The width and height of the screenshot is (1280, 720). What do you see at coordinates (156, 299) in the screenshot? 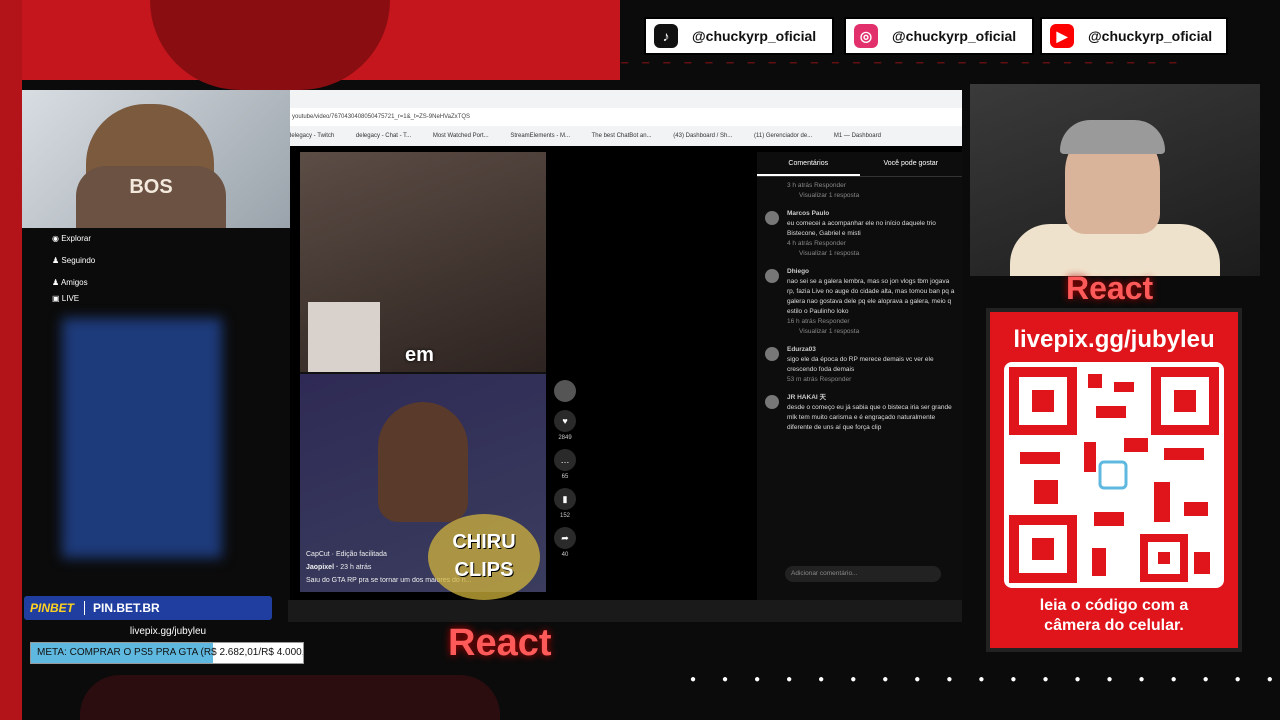
I see `nav-item-live: ▣ LIVE` at bounding box center [156, 299].